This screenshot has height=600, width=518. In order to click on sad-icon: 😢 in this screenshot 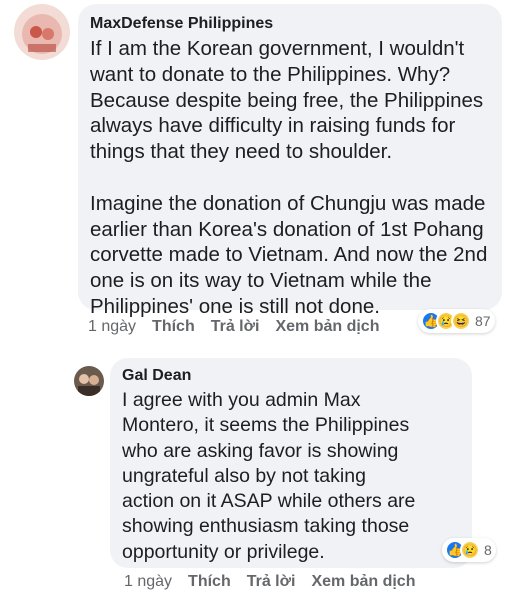, I will do `click(470, 550)`.